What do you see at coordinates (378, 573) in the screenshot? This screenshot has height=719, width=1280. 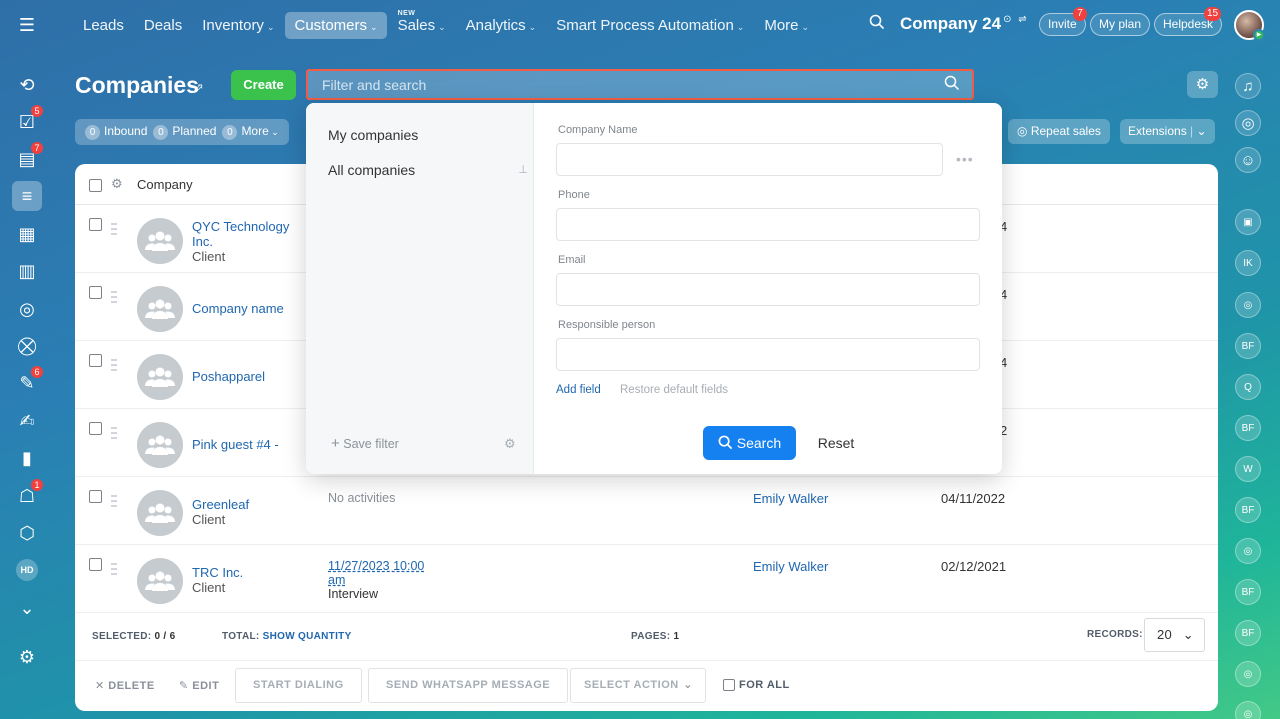 I see `activity-cell: 11/27/2023 10:00 am` at bounding box center [378, 573].